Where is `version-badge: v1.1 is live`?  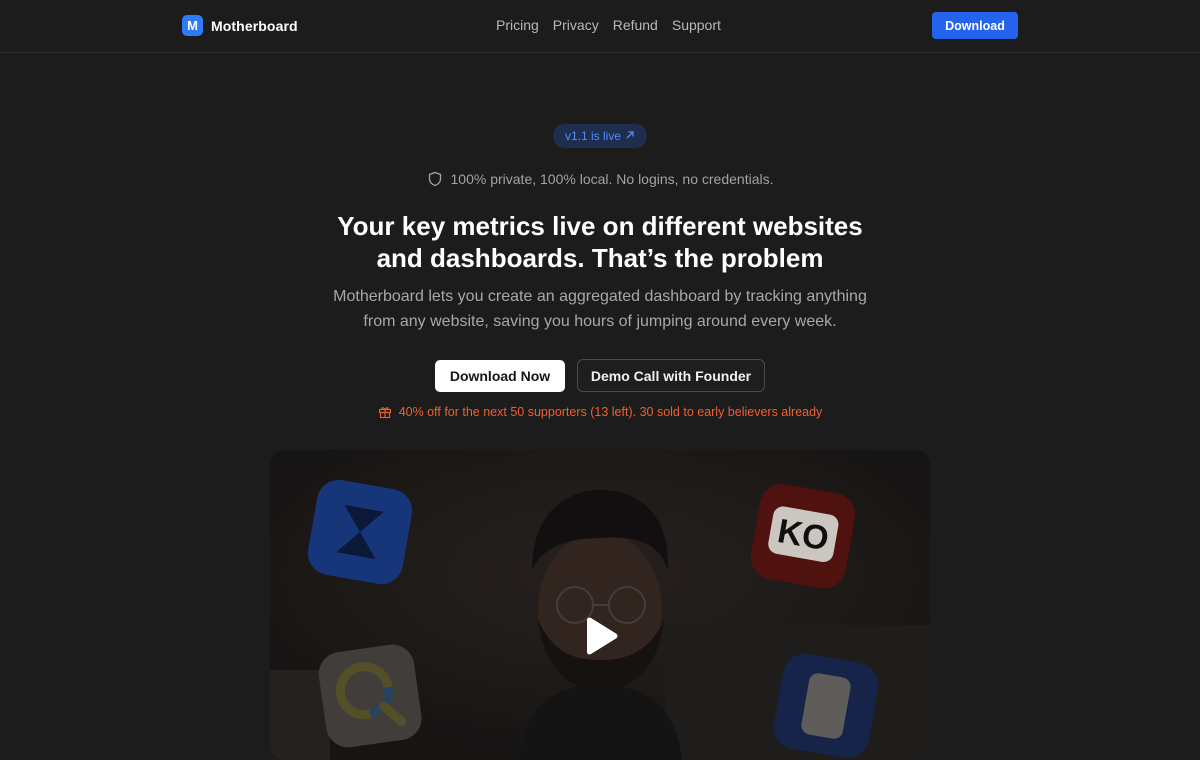
version-badge: v1.1 is live is located at coordinates (600, 136).